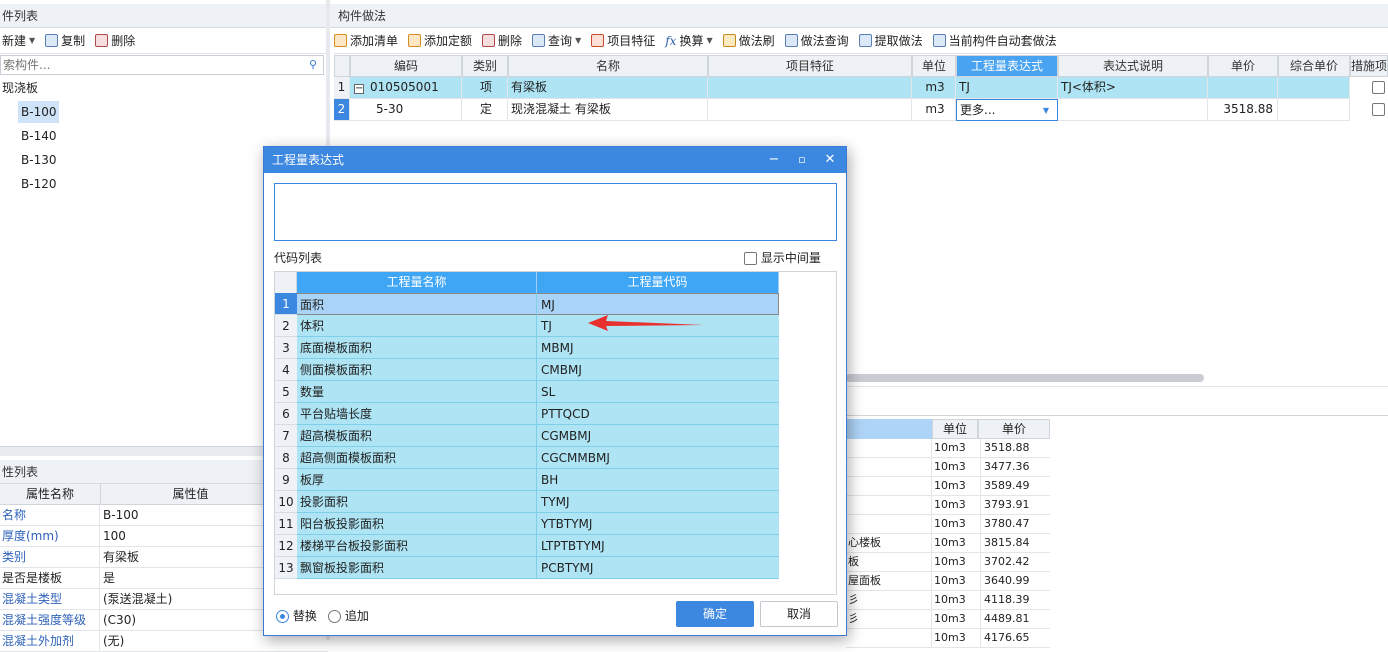 Image resolution: width=1388 pixels, height=652 pixels. I want to click on radio-unchecked-icon, so click(334, 616).